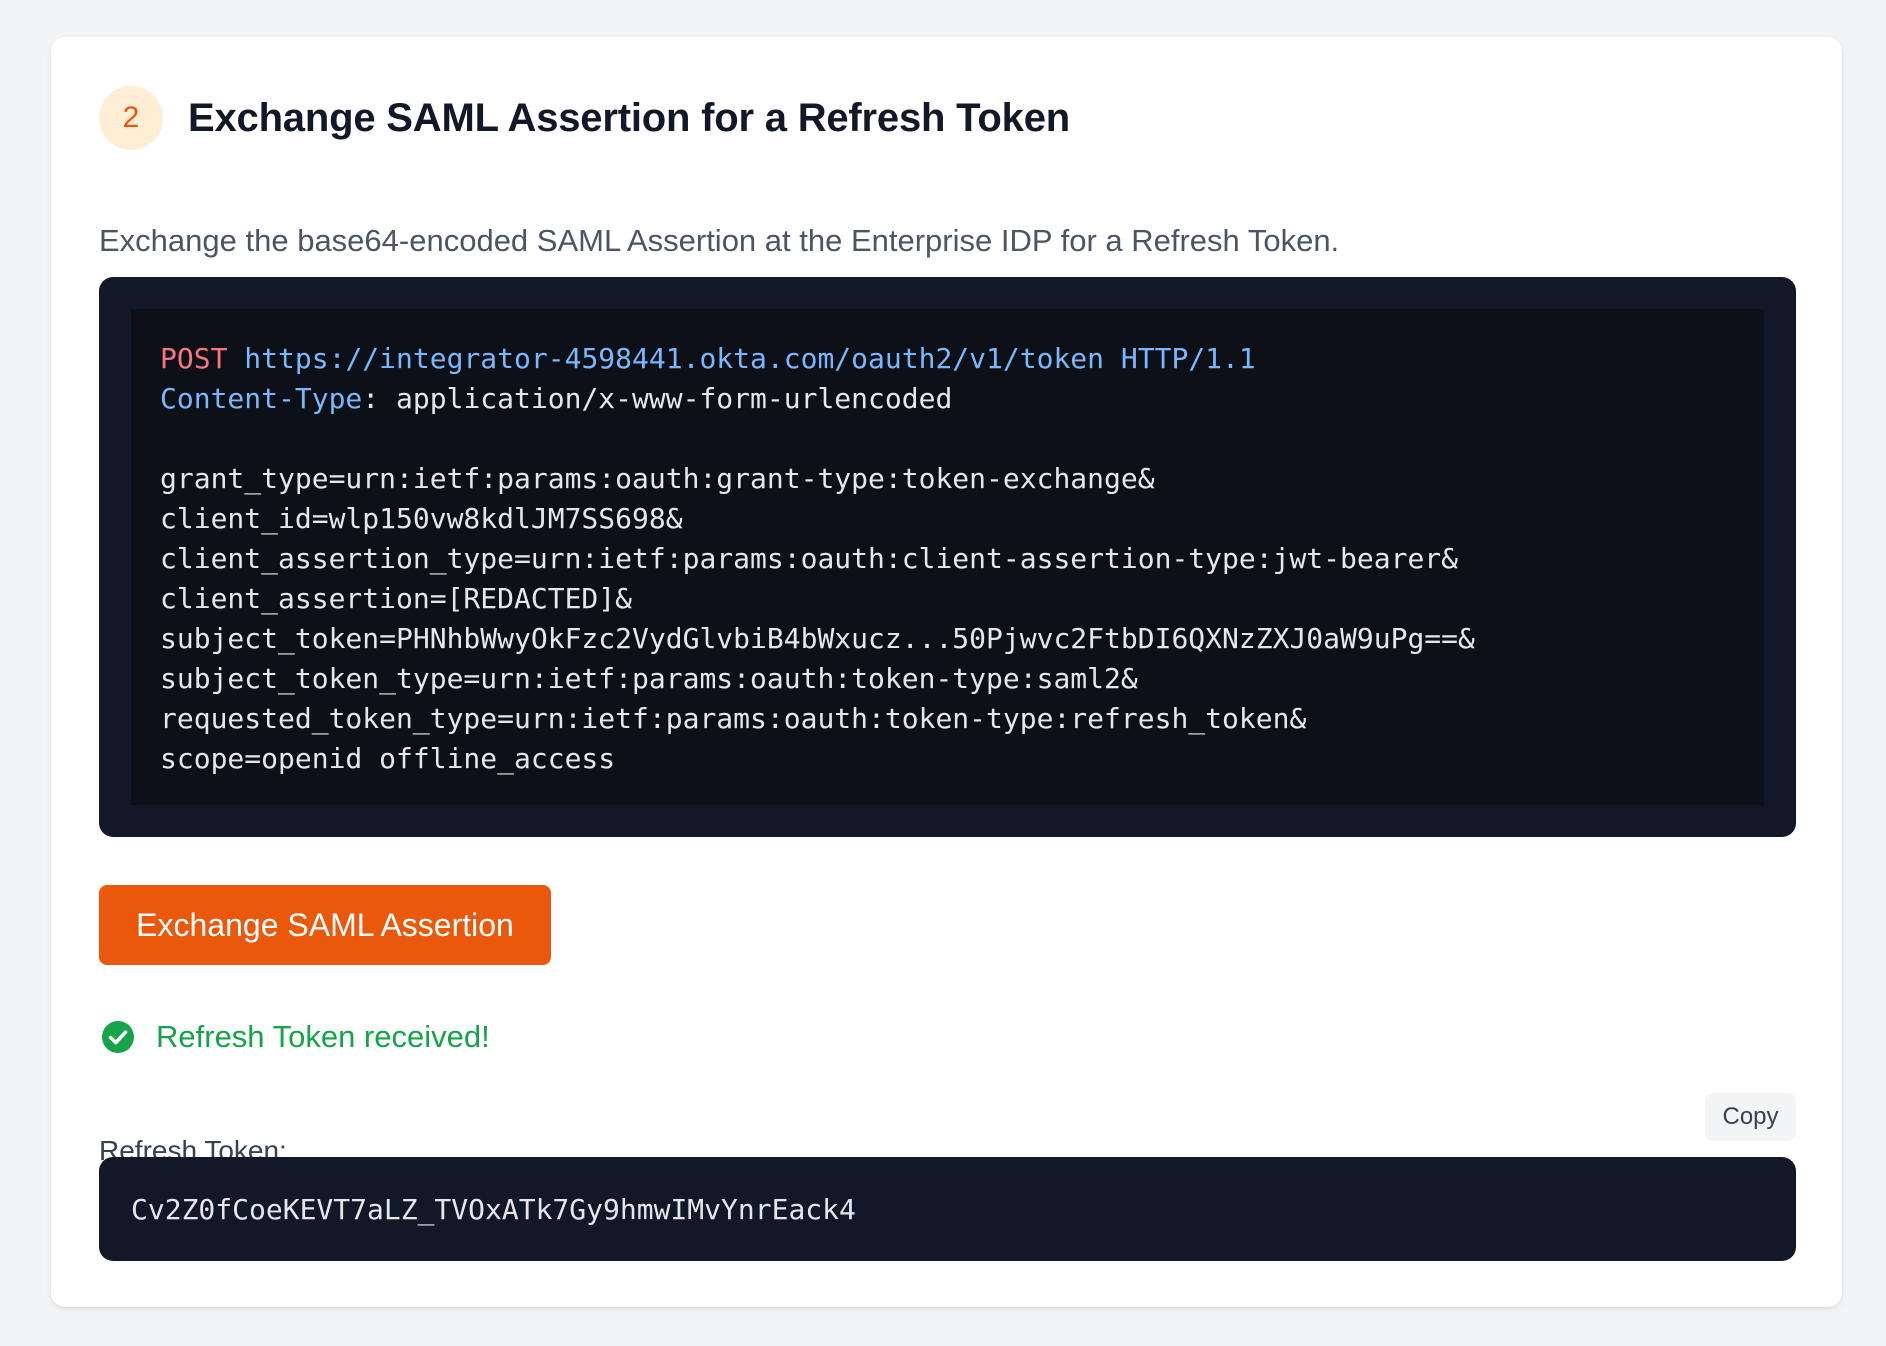  Describe the element at coordinates (1188, 358) in the screenshot. I see `http-protocol: HTTP/1.1` at that location.